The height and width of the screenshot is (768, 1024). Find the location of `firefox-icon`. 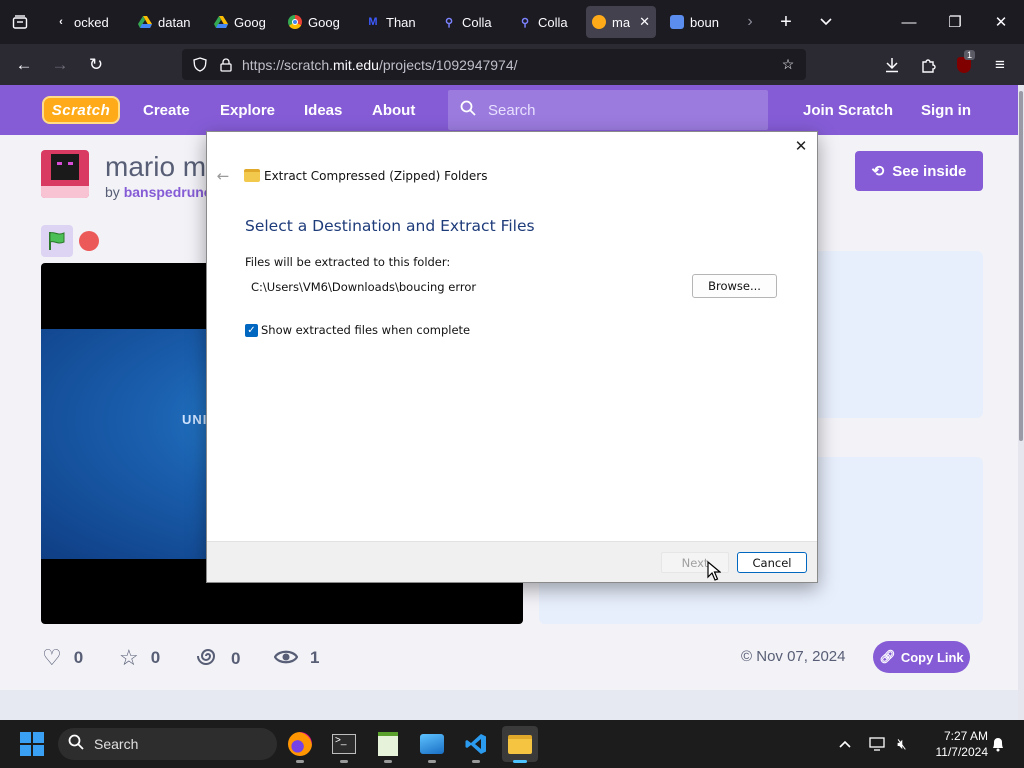

firefox-icon is located at coordinates (300, 744).